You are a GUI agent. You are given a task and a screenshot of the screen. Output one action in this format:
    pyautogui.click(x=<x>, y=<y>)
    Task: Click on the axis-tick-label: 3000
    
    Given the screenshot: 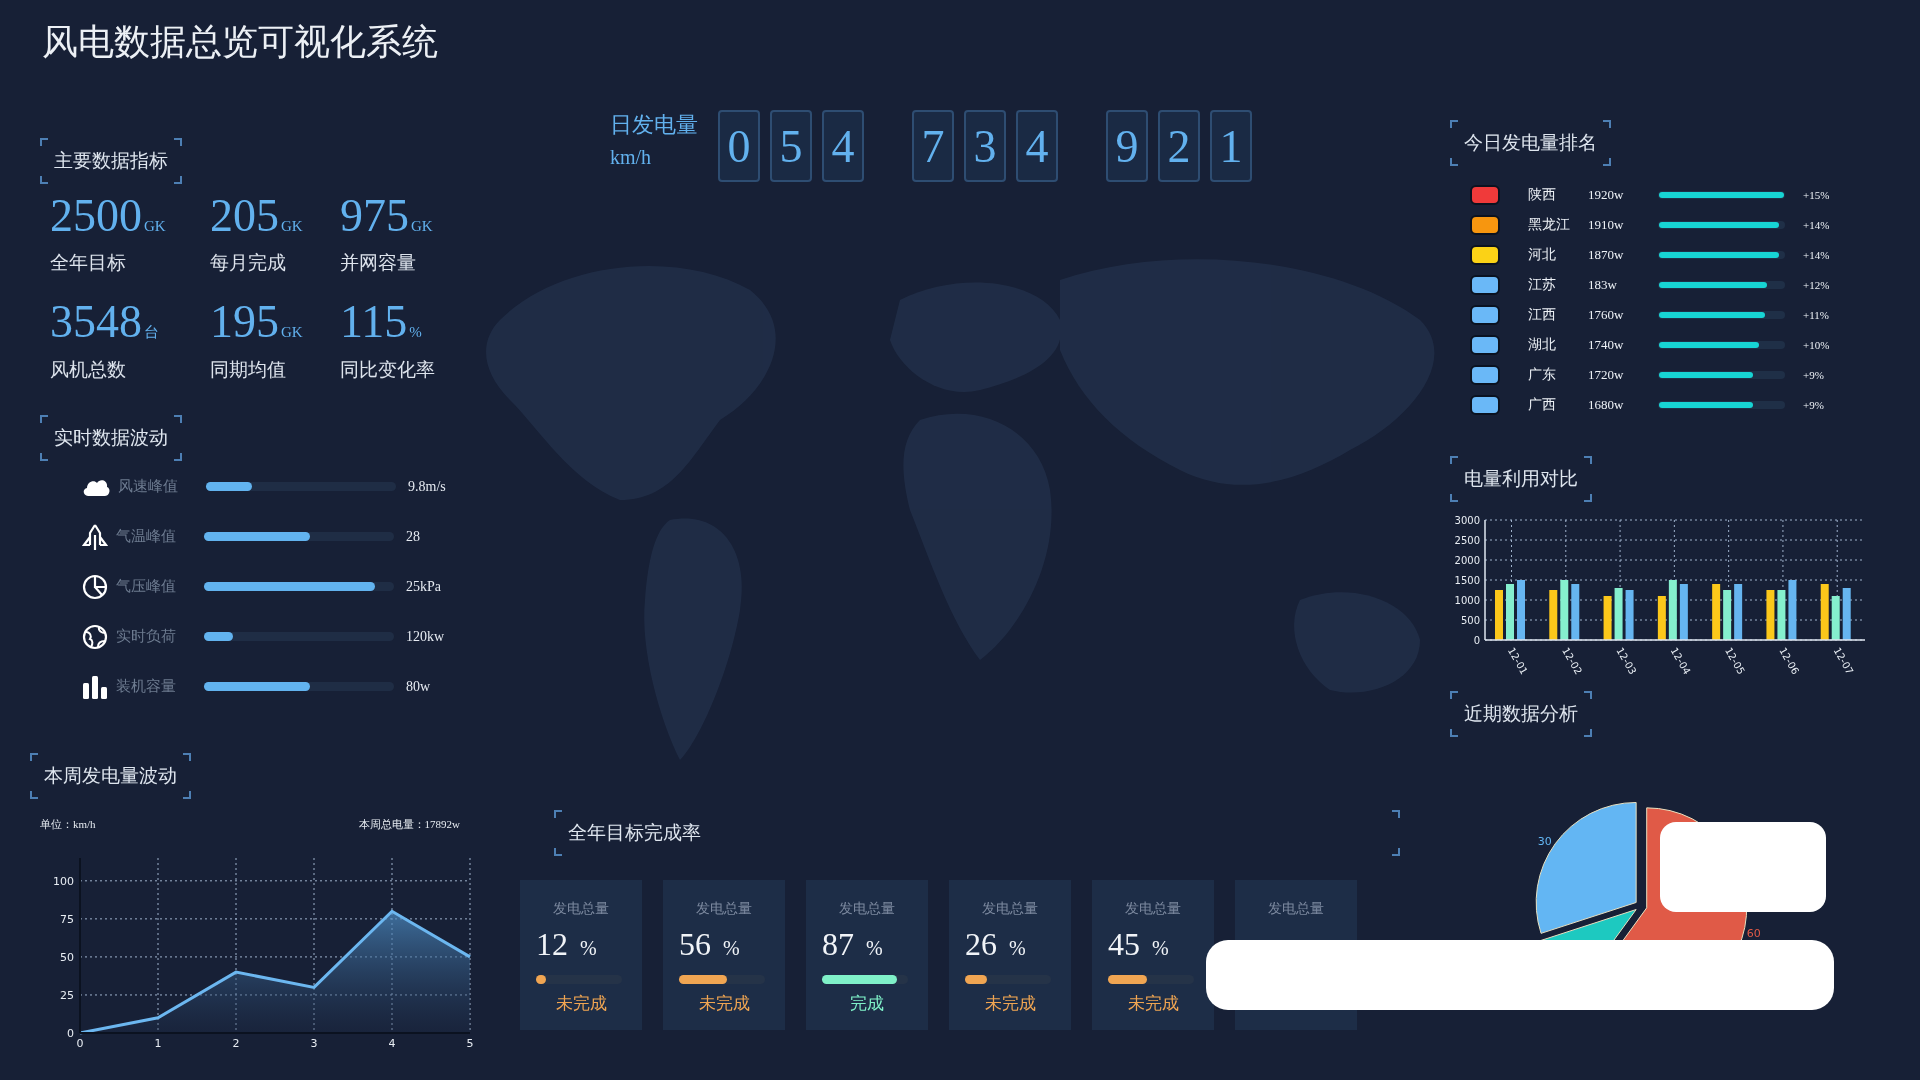 What is the action you would take?
    pyautogui.click(x=1467, y=520)
    